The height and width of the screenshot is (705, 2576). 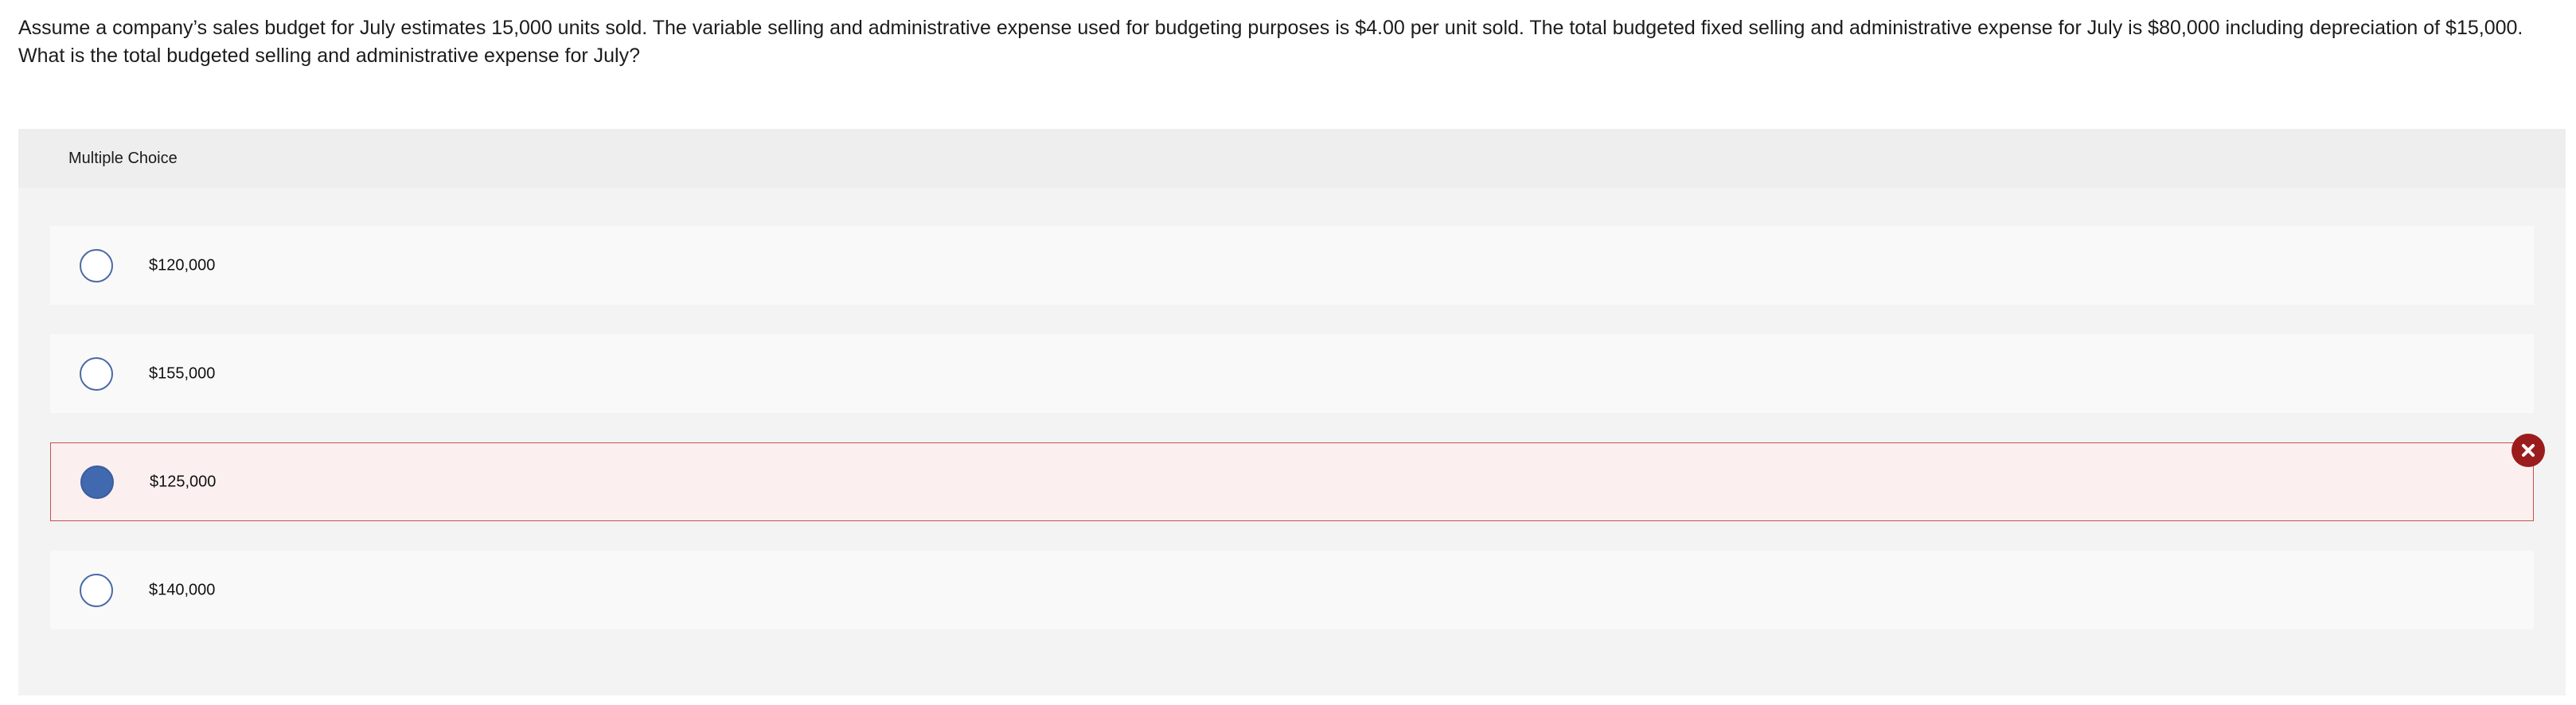 I want to click on option-2: $155,000, so click(x=1292, y=374).